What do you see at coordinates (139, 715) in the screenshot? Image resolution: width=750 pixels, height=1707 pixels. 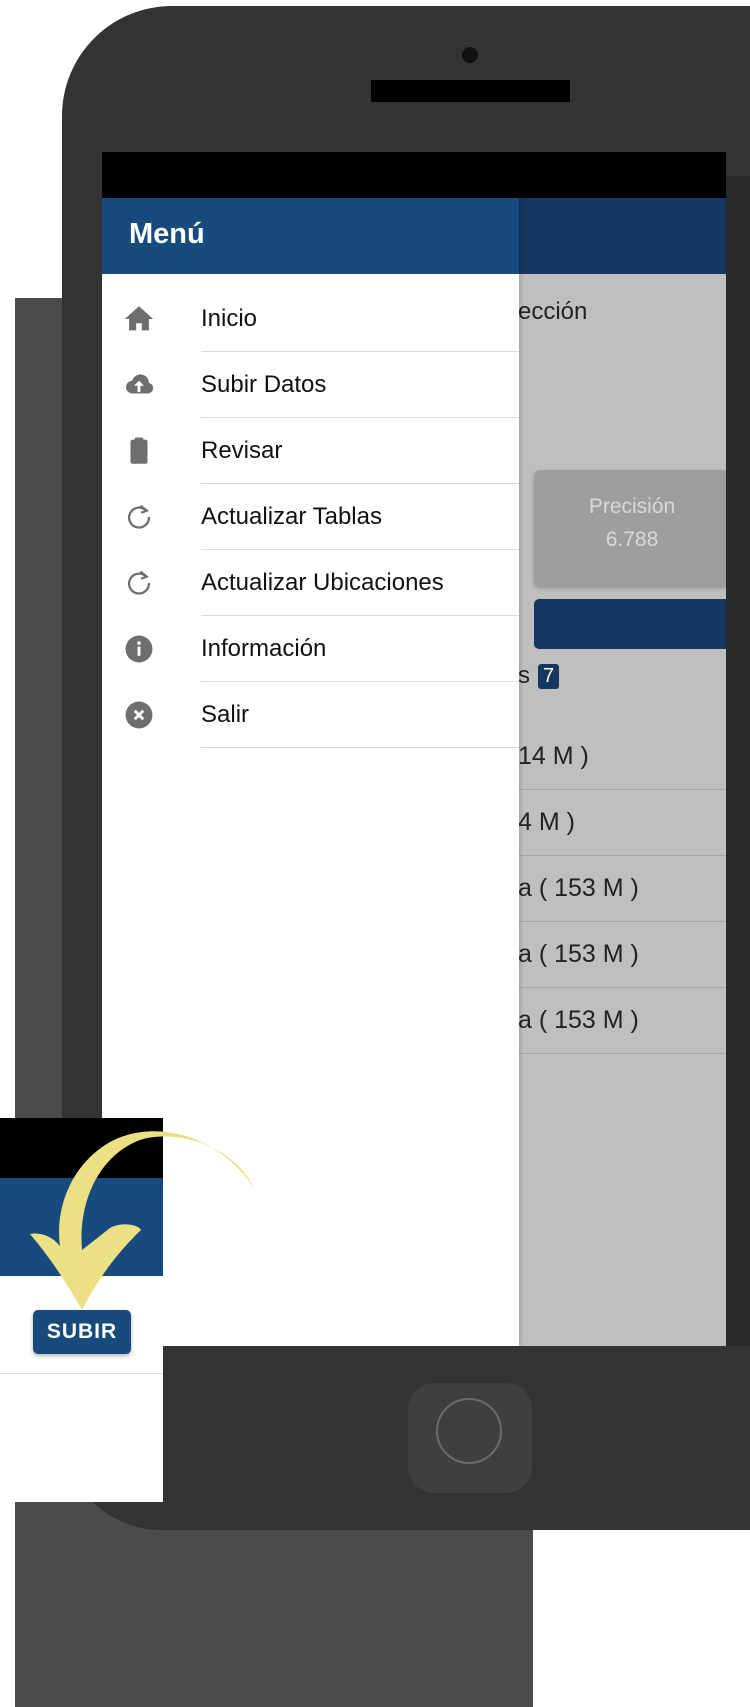 I see `close-circle-icon` at bounding box center [139, 715].